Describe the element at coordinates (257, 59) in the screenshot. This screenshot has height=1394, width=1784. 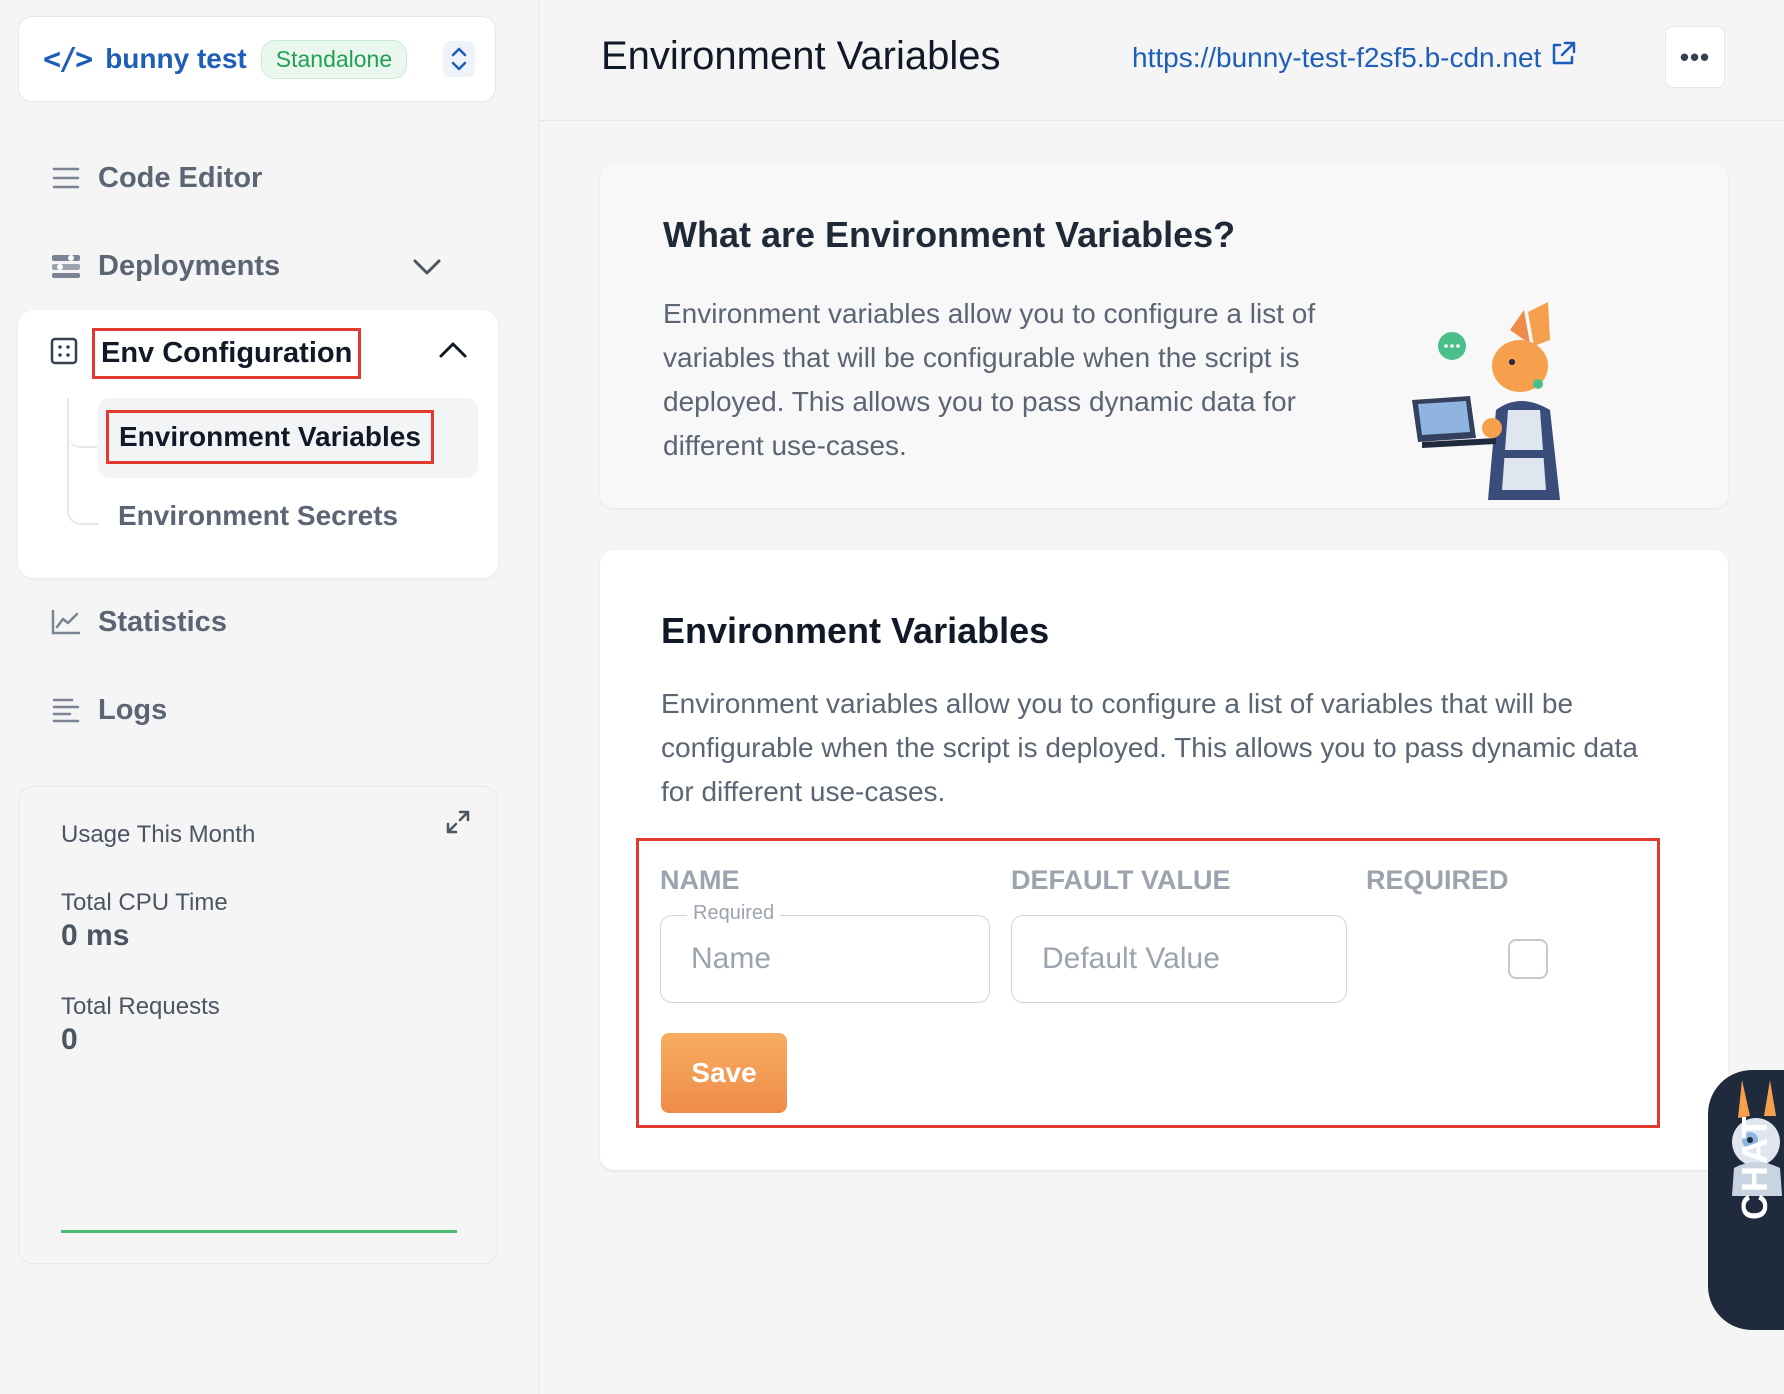
I see `app-switcher: </> bunny test Standalone` at that location.